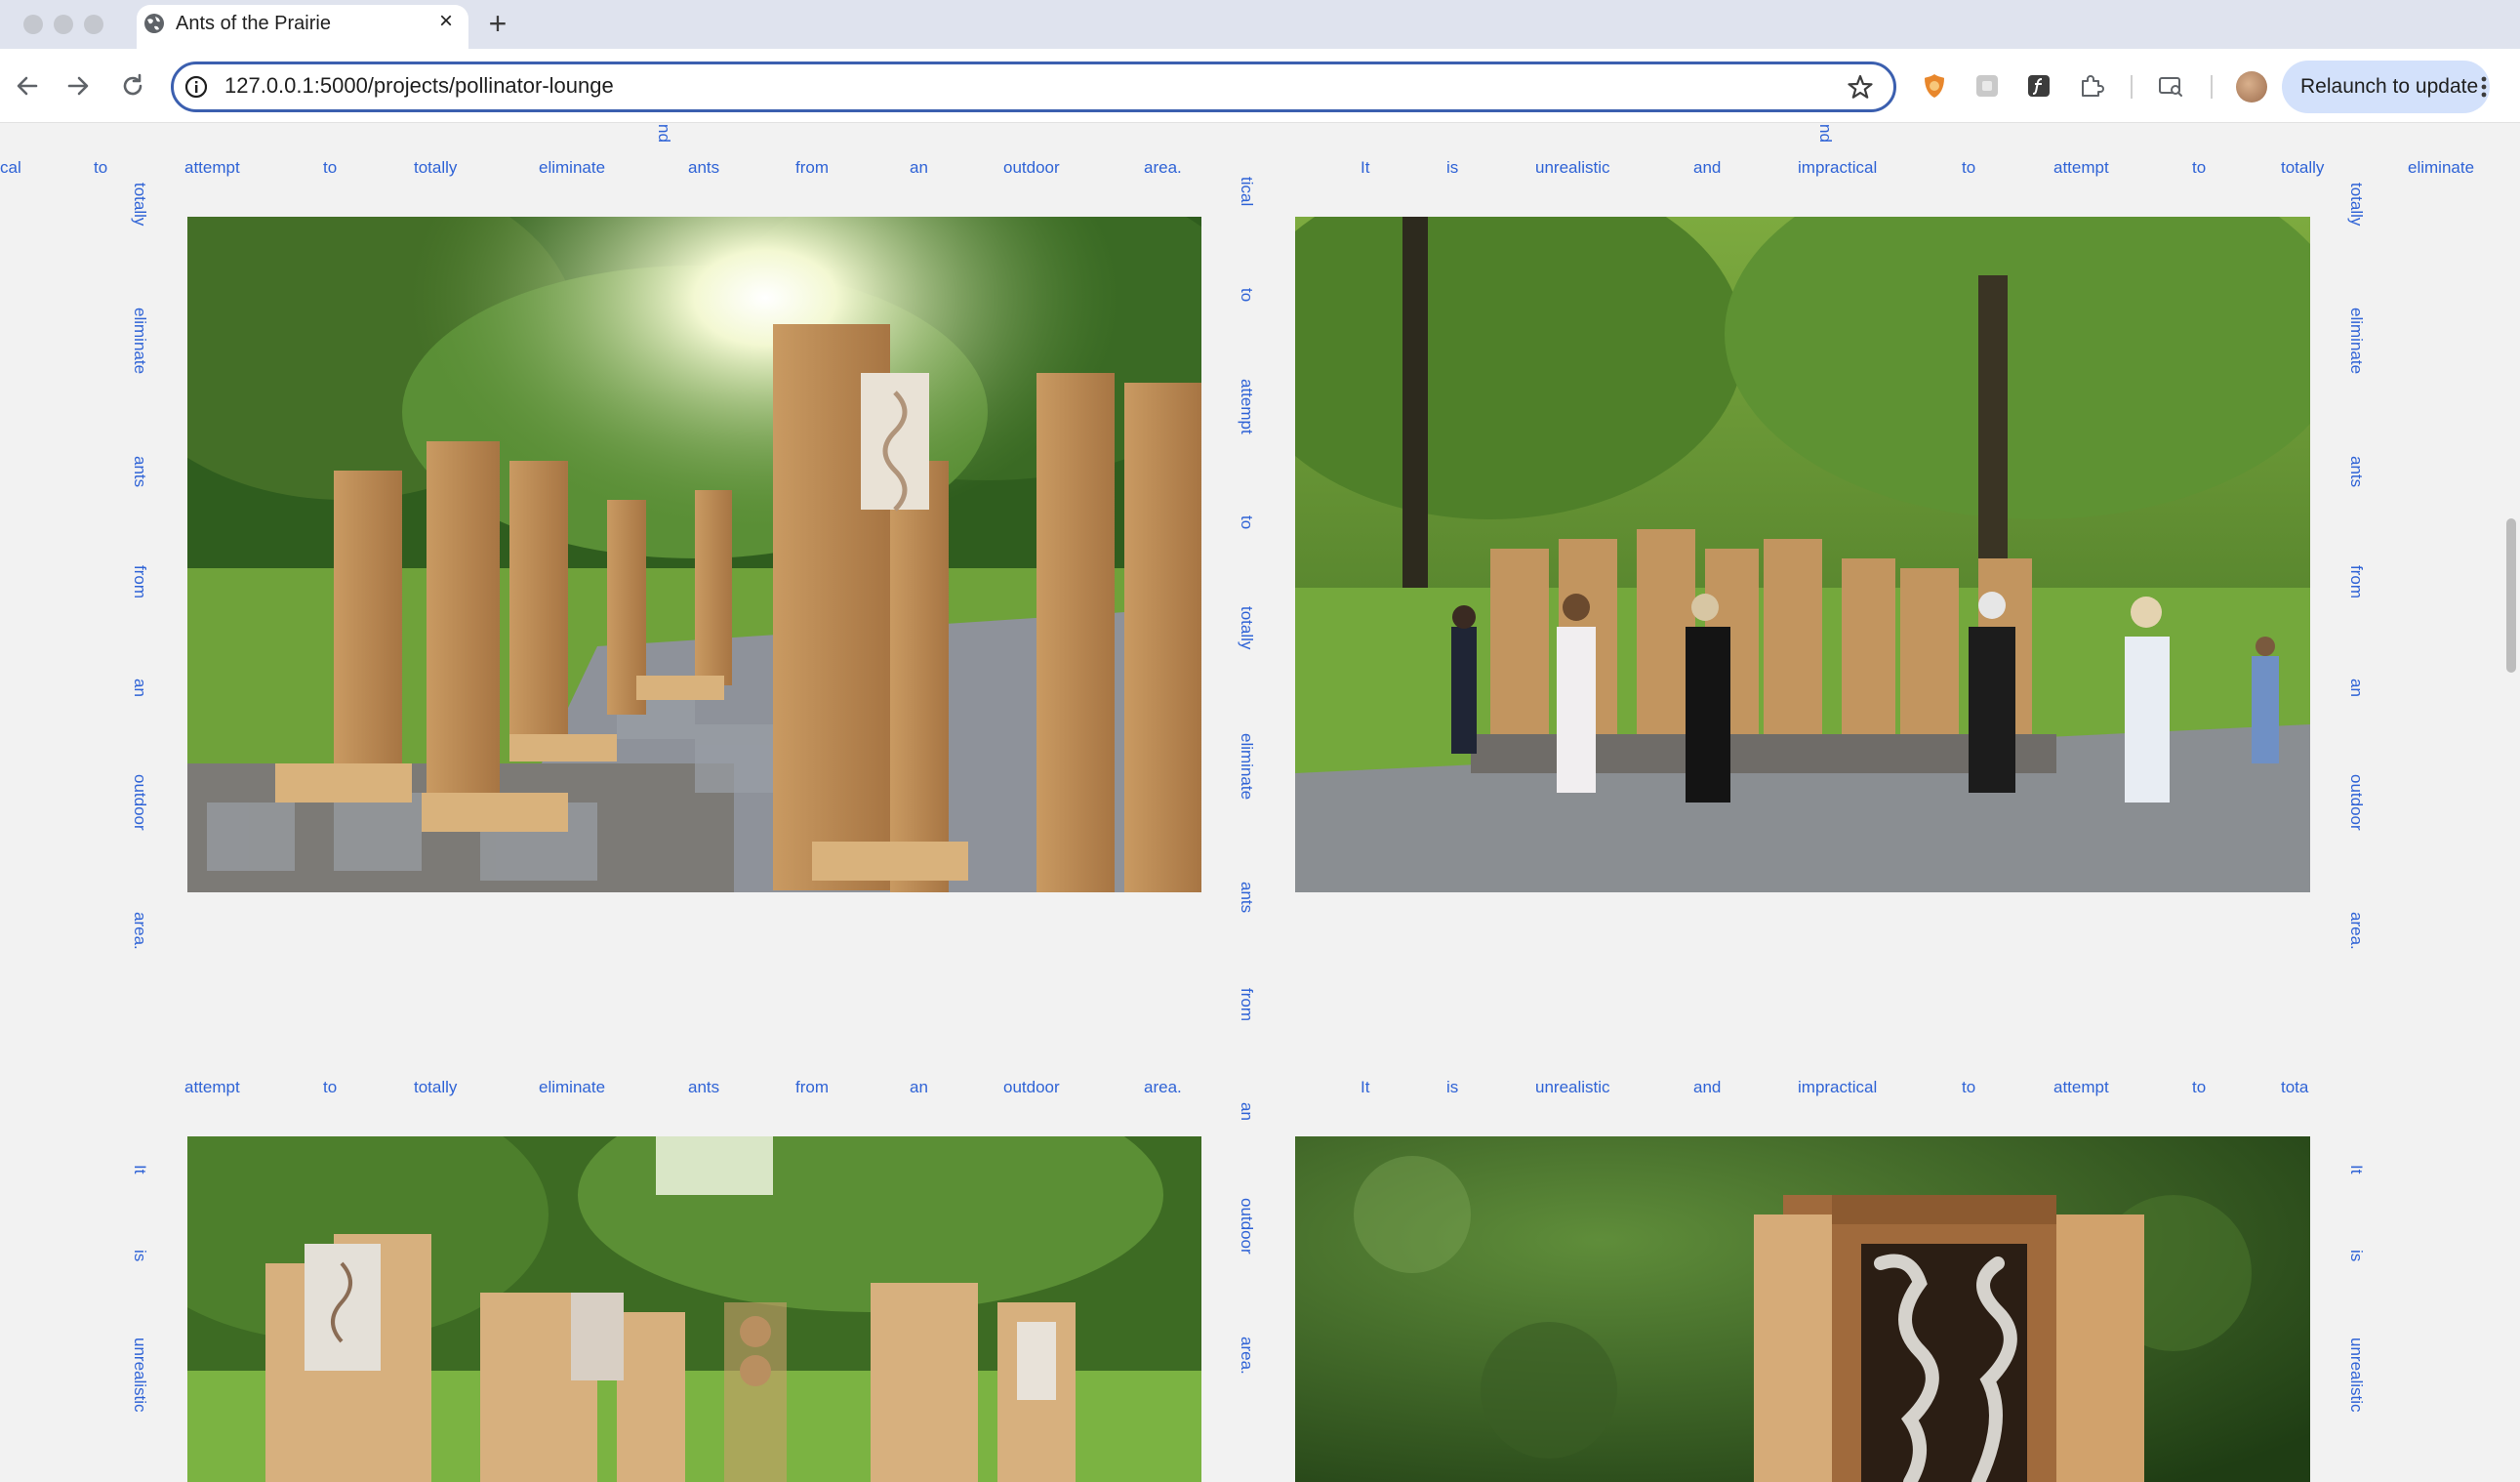  I want to click on bookmark-star-icon, so click(1860, 87).